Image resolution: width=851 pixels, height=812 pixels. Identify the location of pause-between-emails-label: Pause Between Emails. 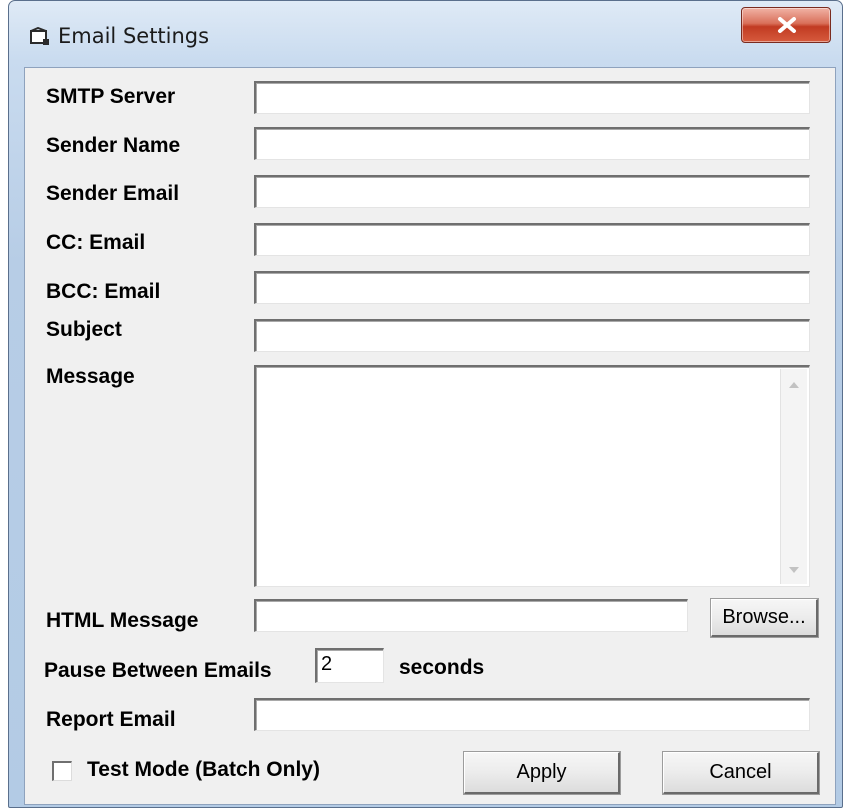
(158, 670).